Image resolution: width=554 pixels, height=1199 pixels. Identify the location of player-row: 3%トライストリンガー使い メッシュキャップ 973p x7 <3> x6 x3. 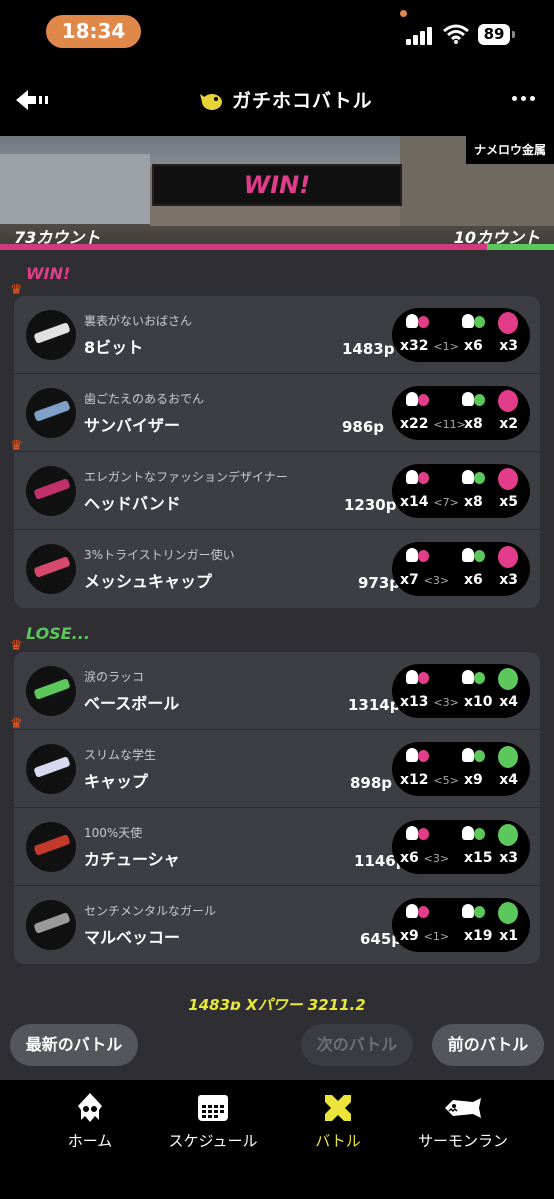
(277, 569).